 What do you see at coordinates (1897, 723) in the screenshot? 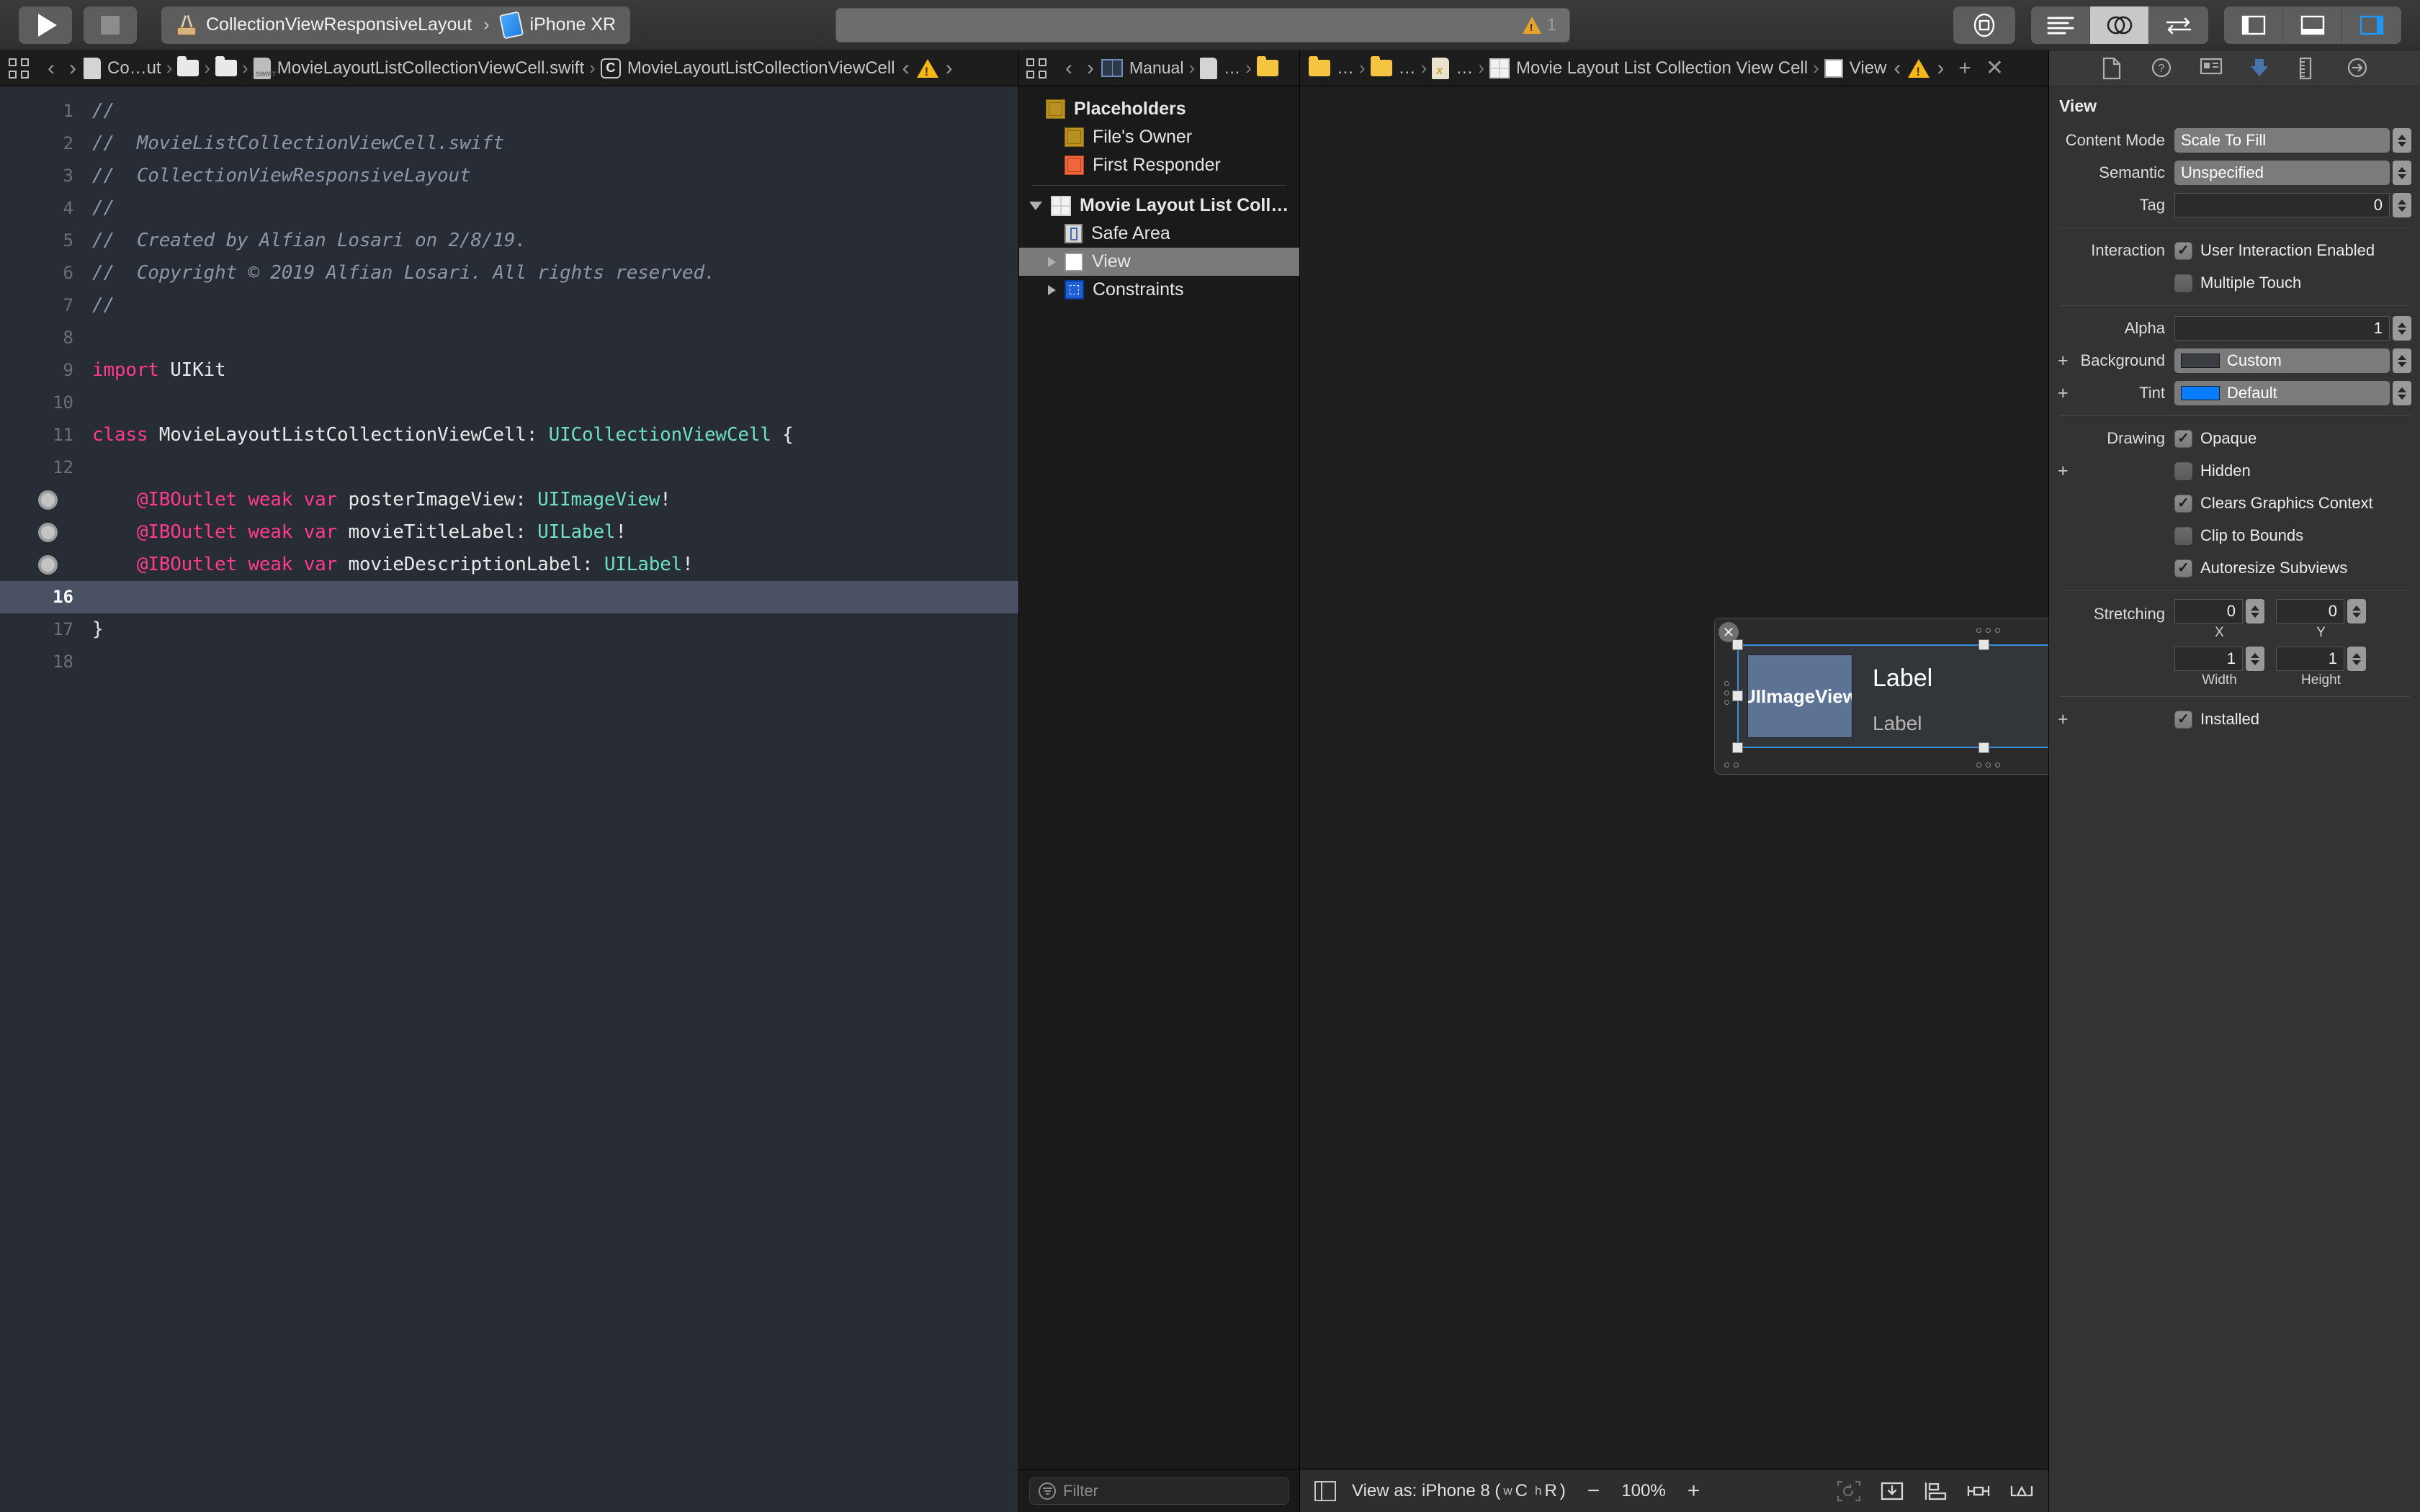
I see `movie-description-label: Label` at bounding box center [1897, 723].